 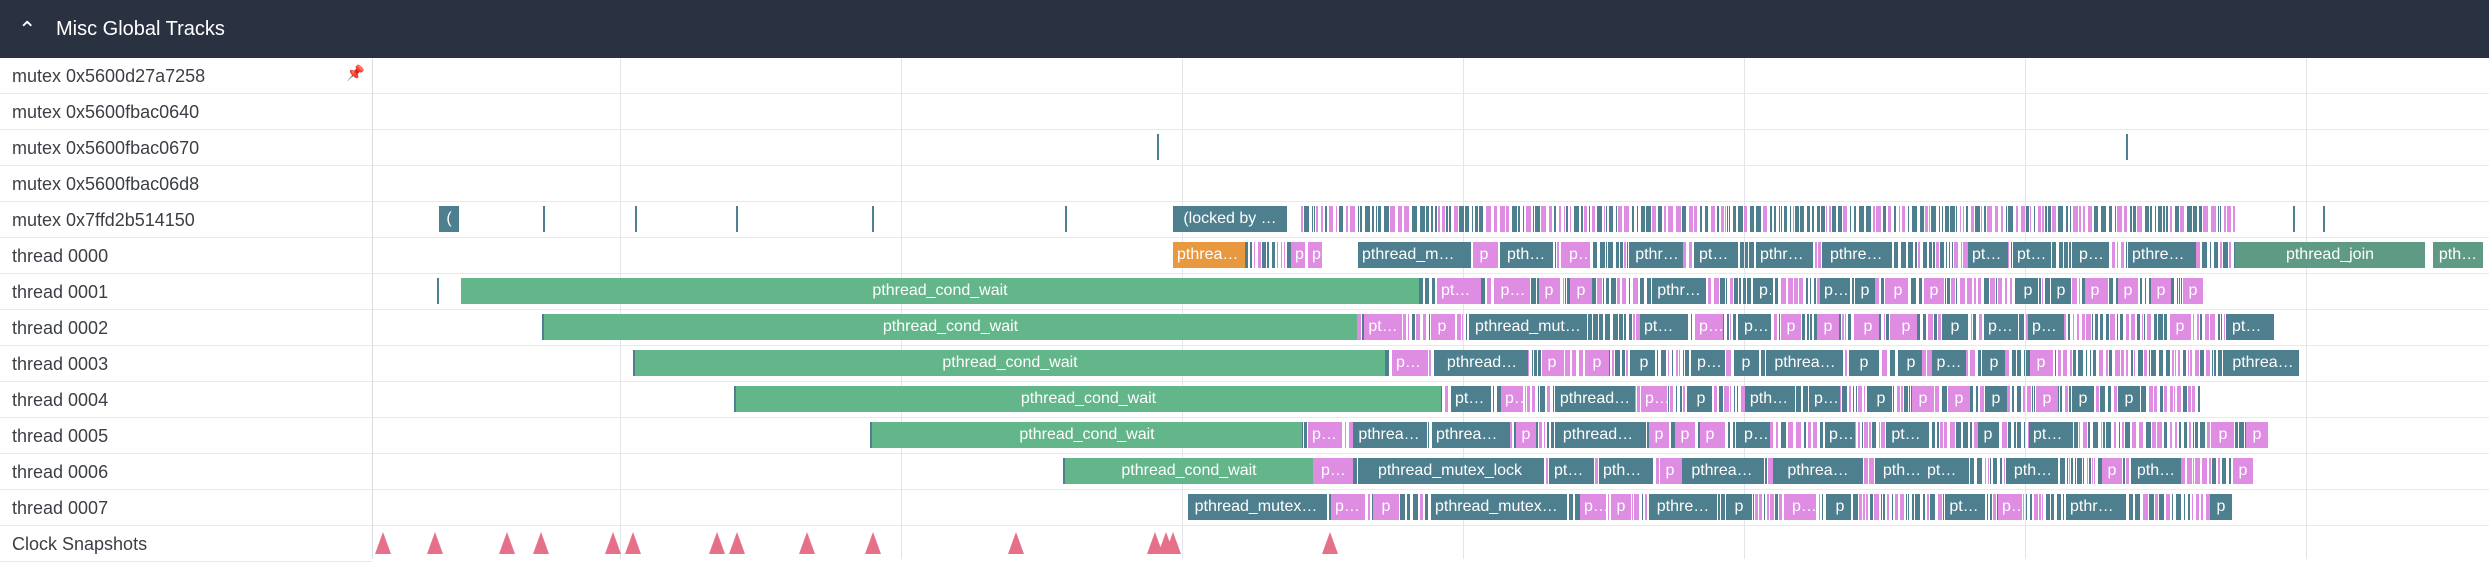 I want to click on chevron-up-icon: ⌃, so click(x=31, y=31).